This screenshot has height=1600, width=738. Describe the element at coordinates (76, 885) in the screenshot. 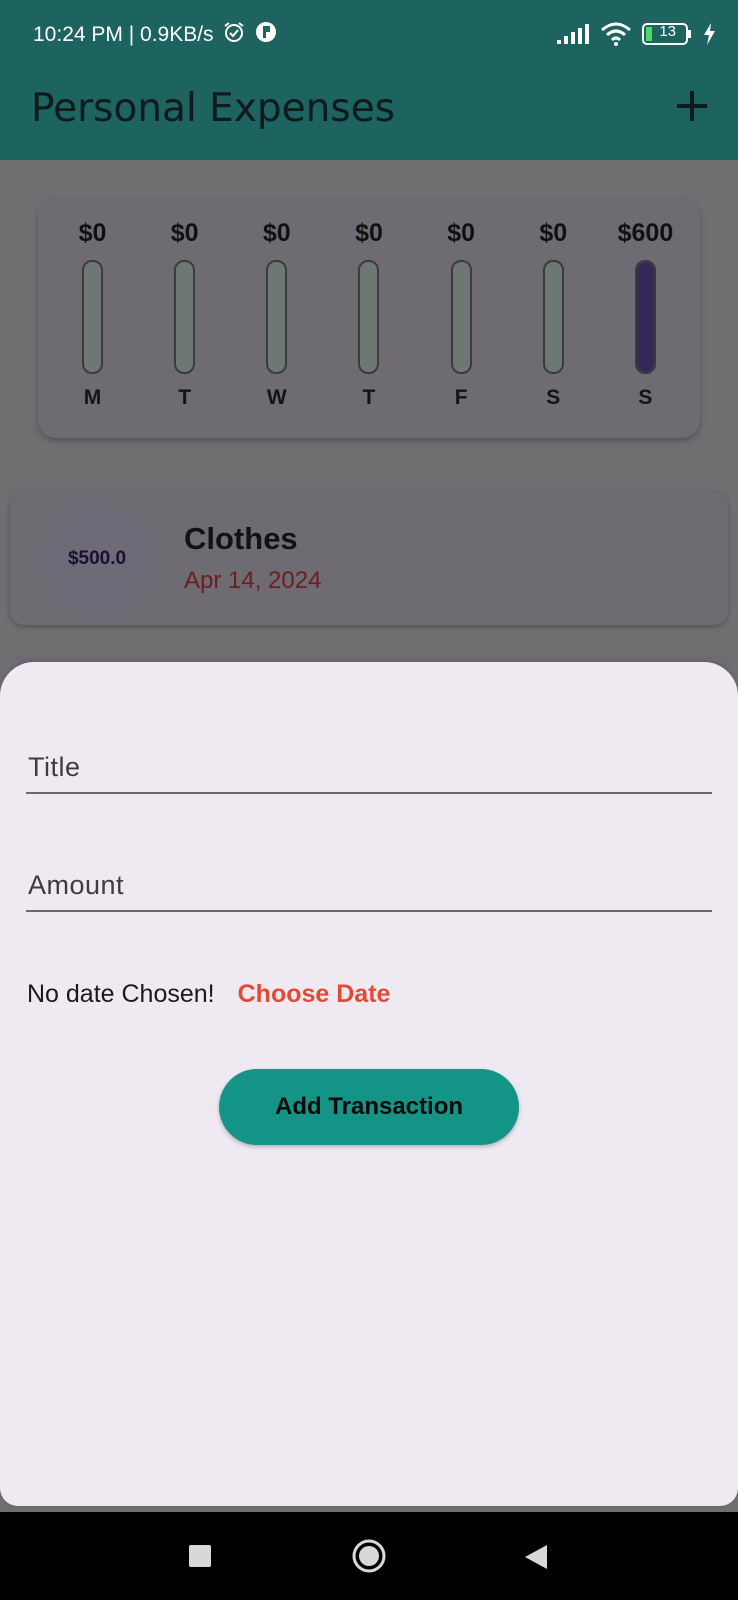

I see `amount-field-label: Amount` at that location.